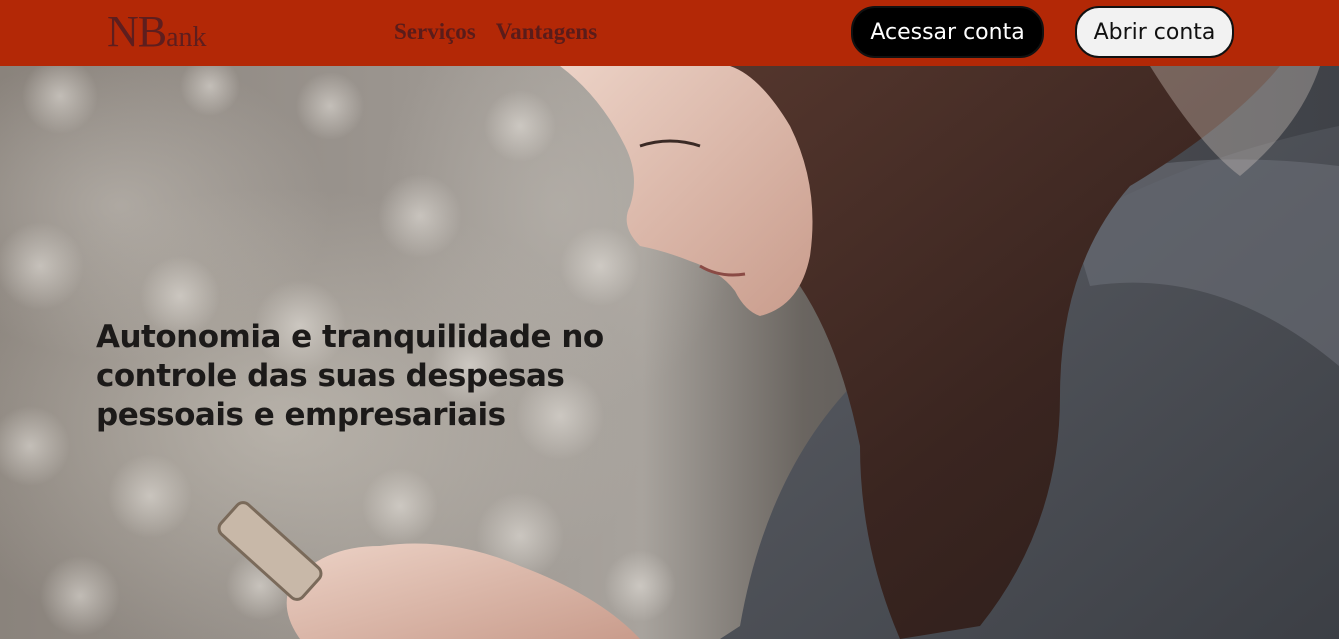  What do you see at coordinates (947, 32) in the screenshot?
I see `access-account-button: Acessar conta` at bounding box center [947, 32].